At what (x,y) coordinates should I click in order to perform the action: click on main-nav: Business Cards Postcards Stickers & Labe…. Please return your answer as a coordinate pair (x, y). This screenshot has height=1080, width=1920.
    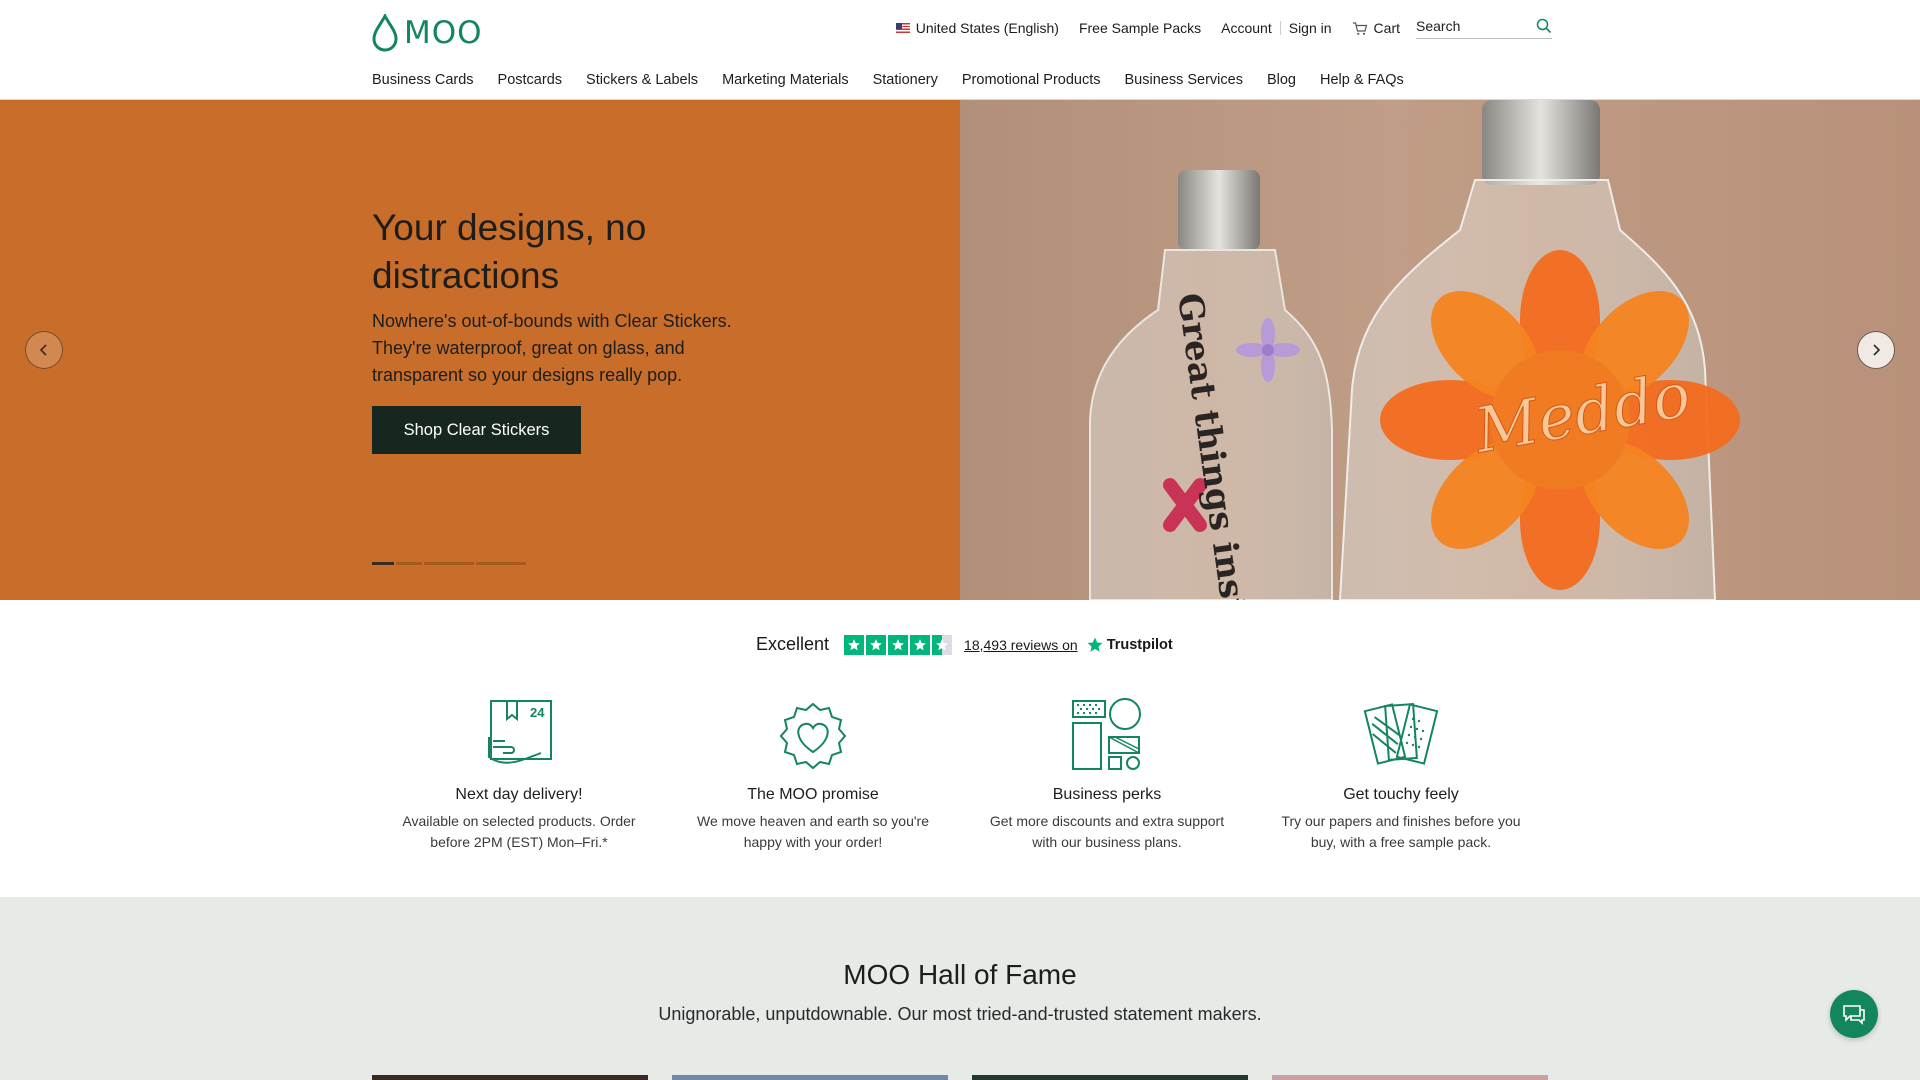
    Looking at the image, I should click on (900, 80).